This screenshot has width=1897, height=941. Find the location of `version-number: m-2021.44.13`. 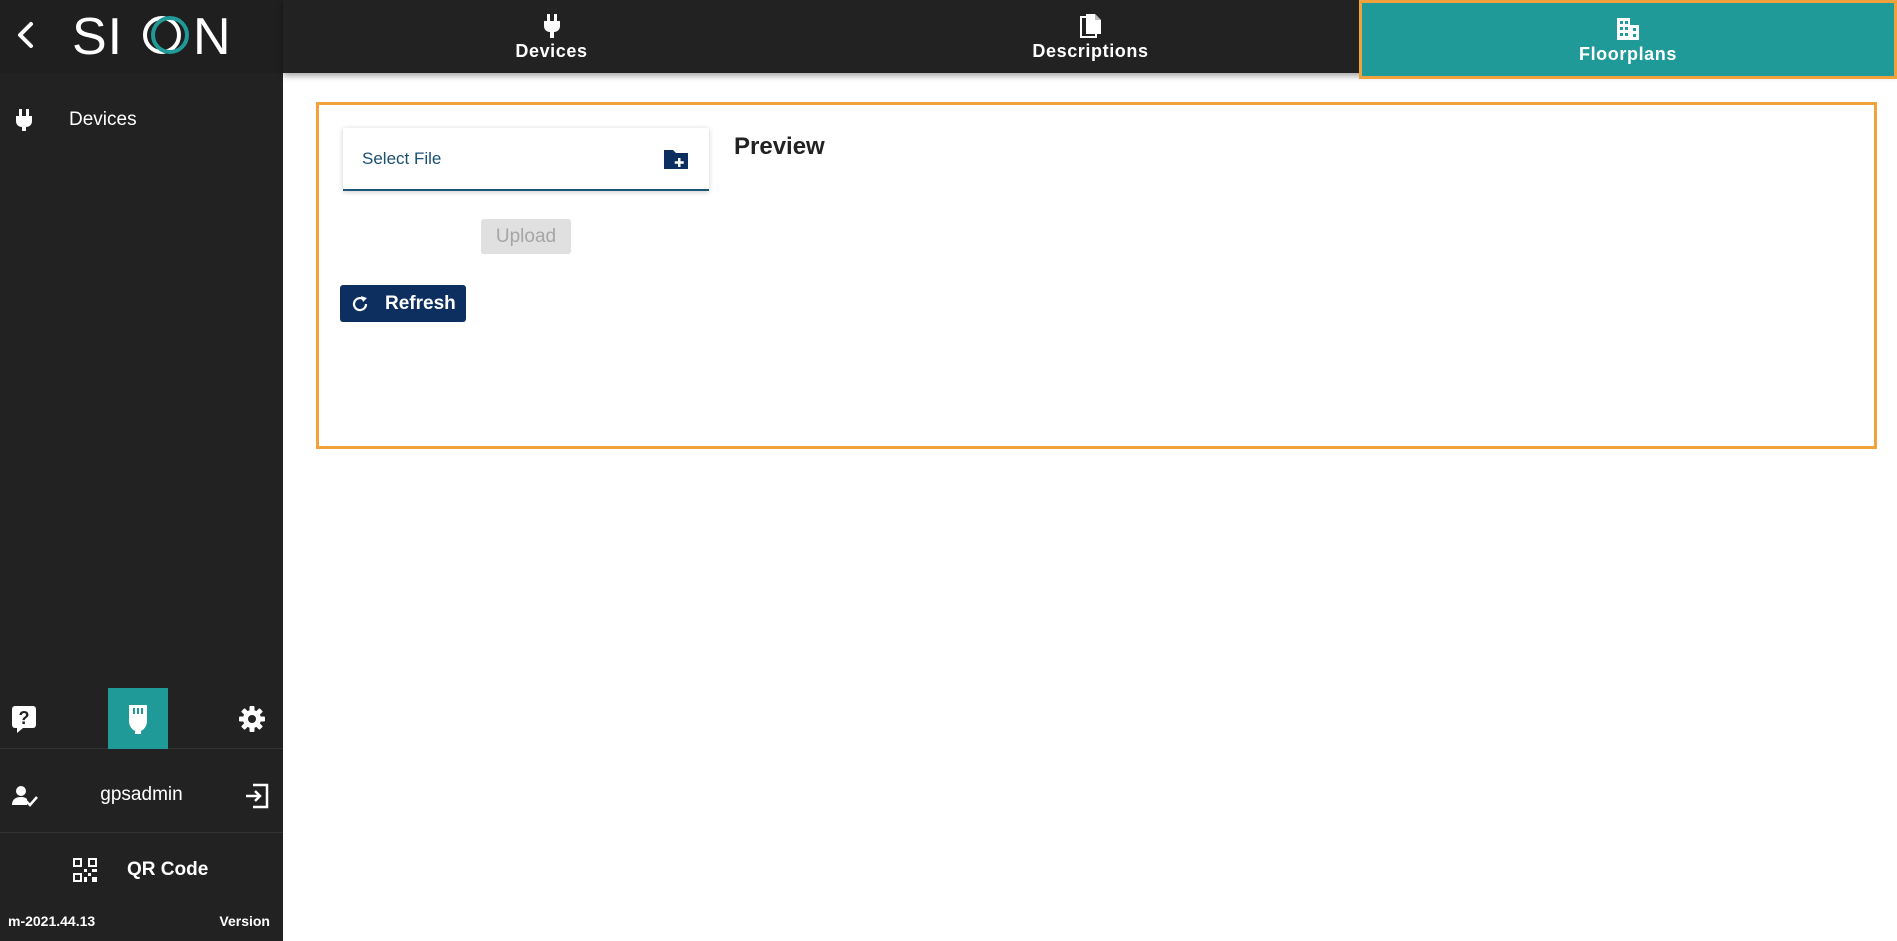

version-number: m-2021.44.13 is located at coordinates (52, 921).